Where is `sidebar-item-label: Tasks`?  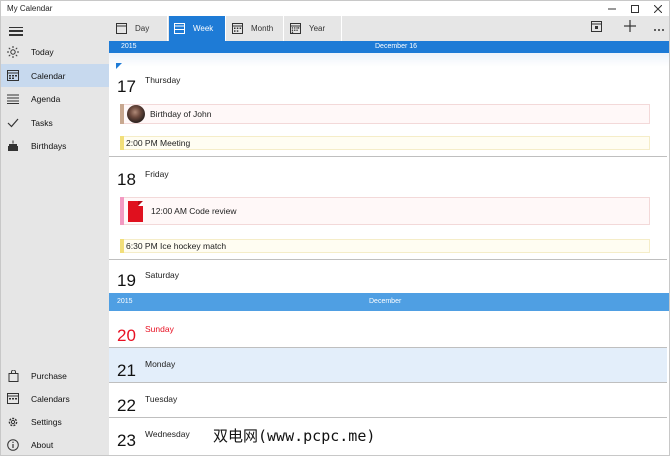
sidebar-item-label: Tasks is located at coordinates (42, 122).